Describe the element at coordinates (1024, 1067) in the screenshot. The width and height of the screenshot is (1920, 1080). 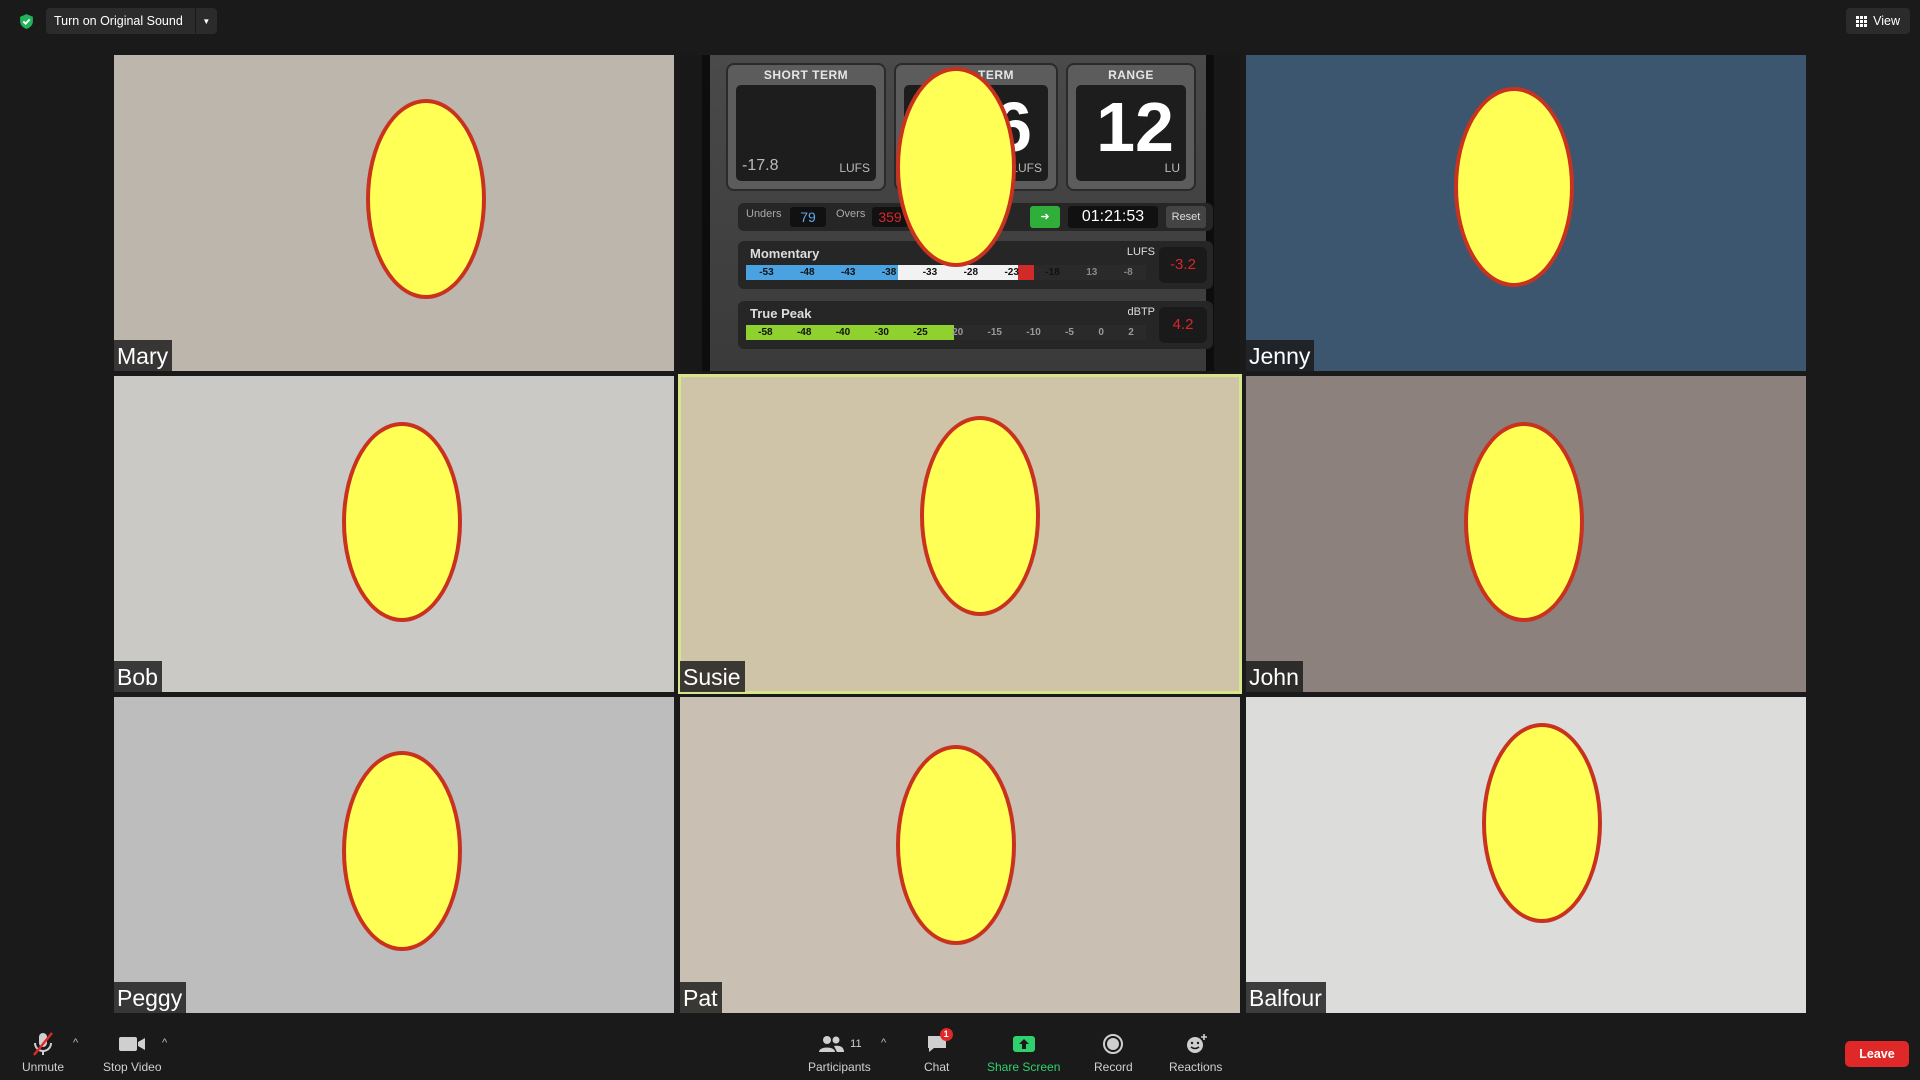
I see `share-screen-label: Share Screen` at that location.